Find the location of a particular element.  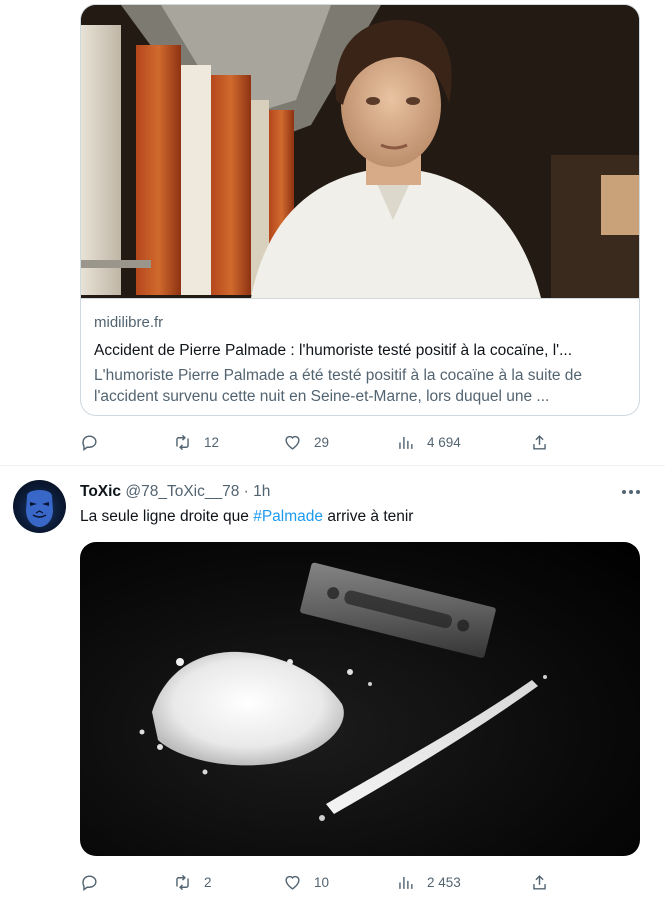

link-domain: midilibre.fr is located at coordinates (129, 322).